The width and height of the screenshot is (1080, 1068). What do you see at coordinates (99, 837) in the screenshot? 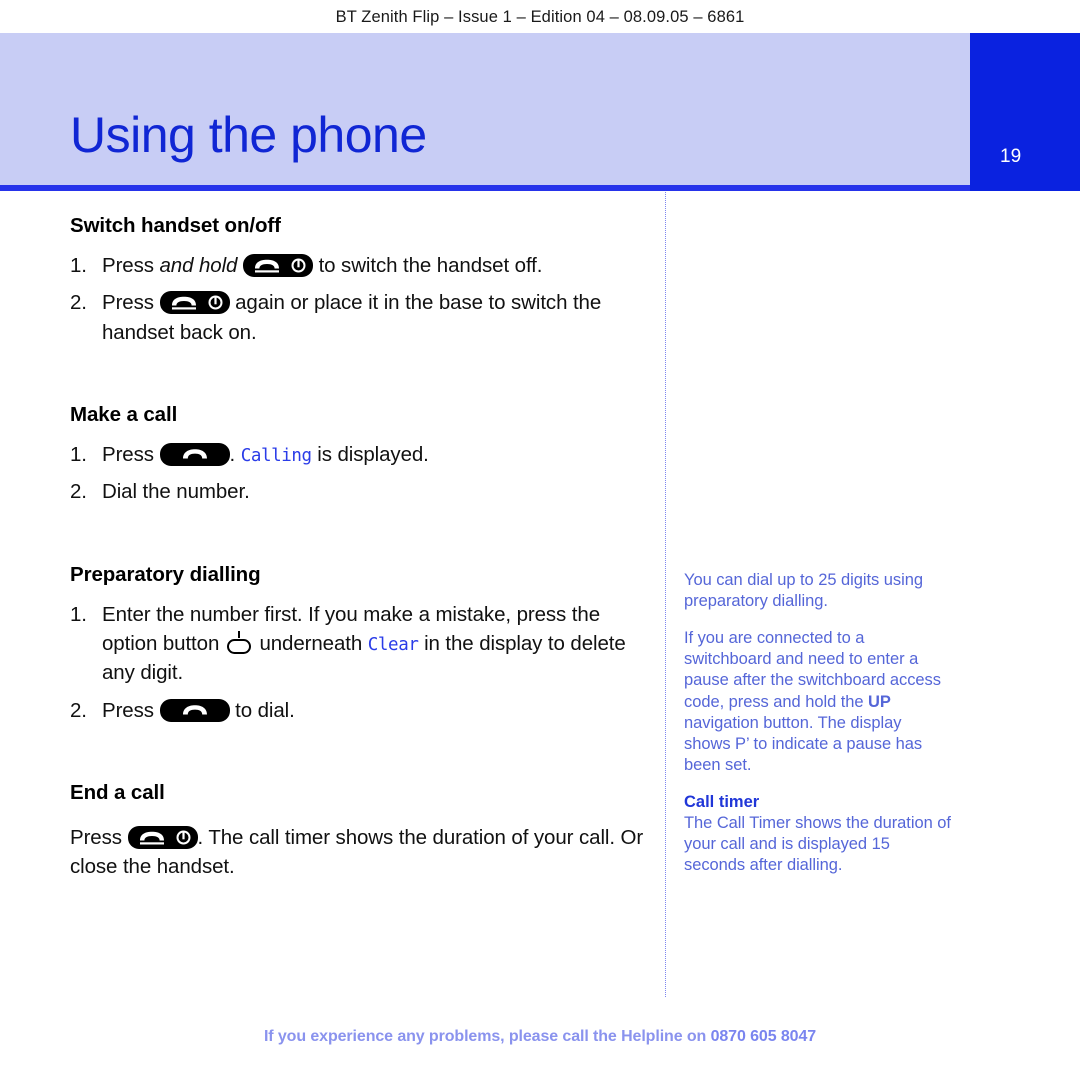
I see `paragraph-text-before: Press` at bounding box center [99, 837].